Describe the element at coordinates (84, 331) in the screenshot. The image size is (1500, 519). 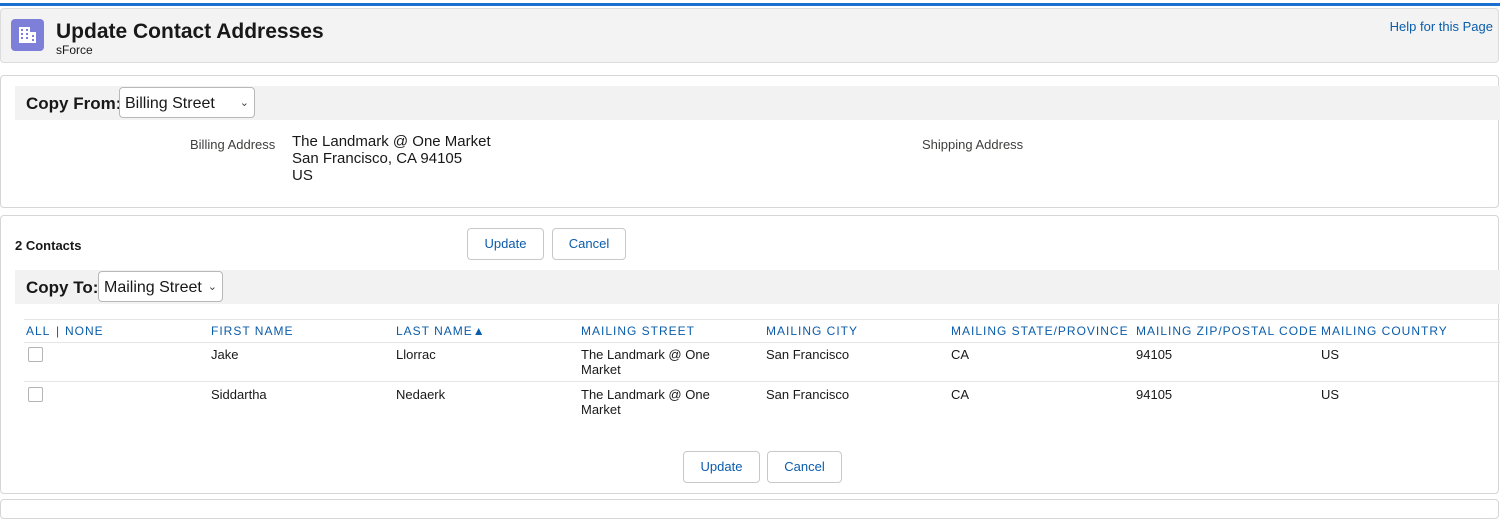
I see `select-none-link: NONE` at that location.